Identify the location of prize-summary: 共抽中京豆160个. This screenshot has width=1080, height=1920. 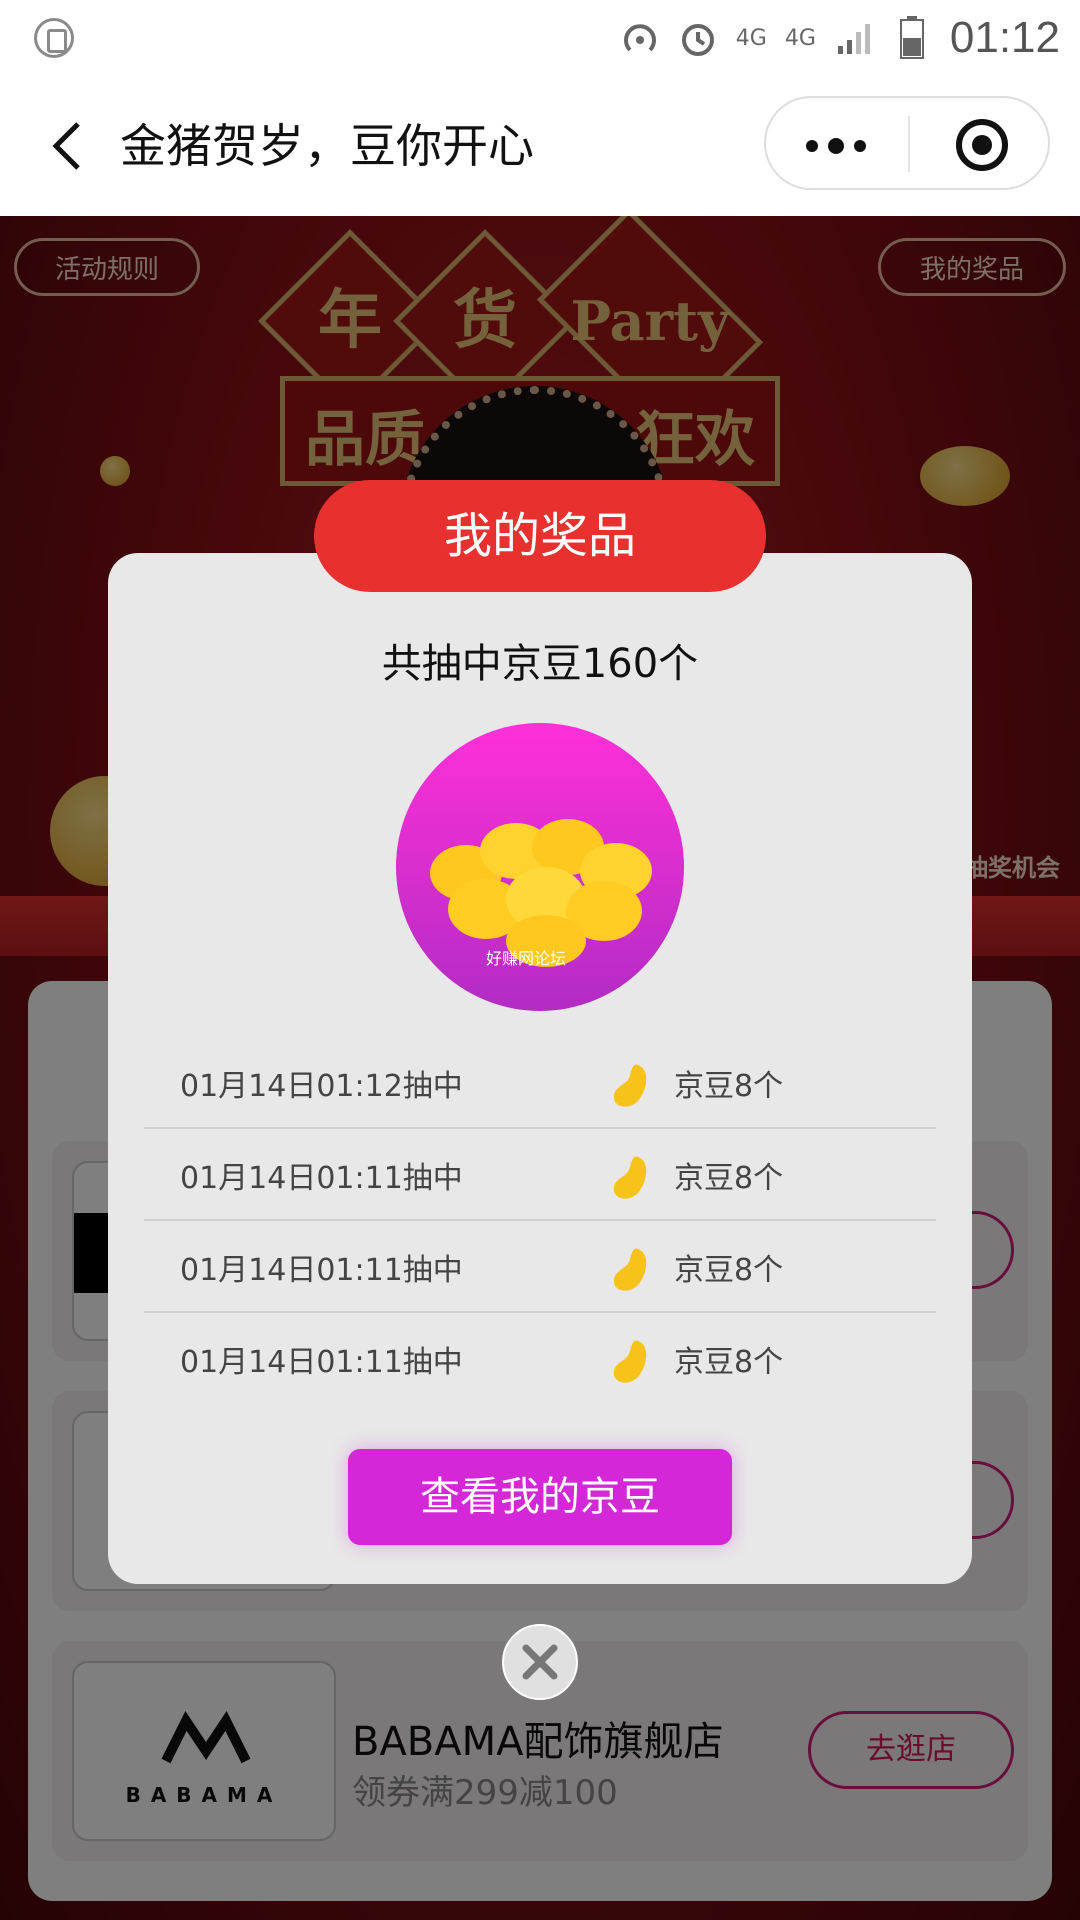
(540, 664).